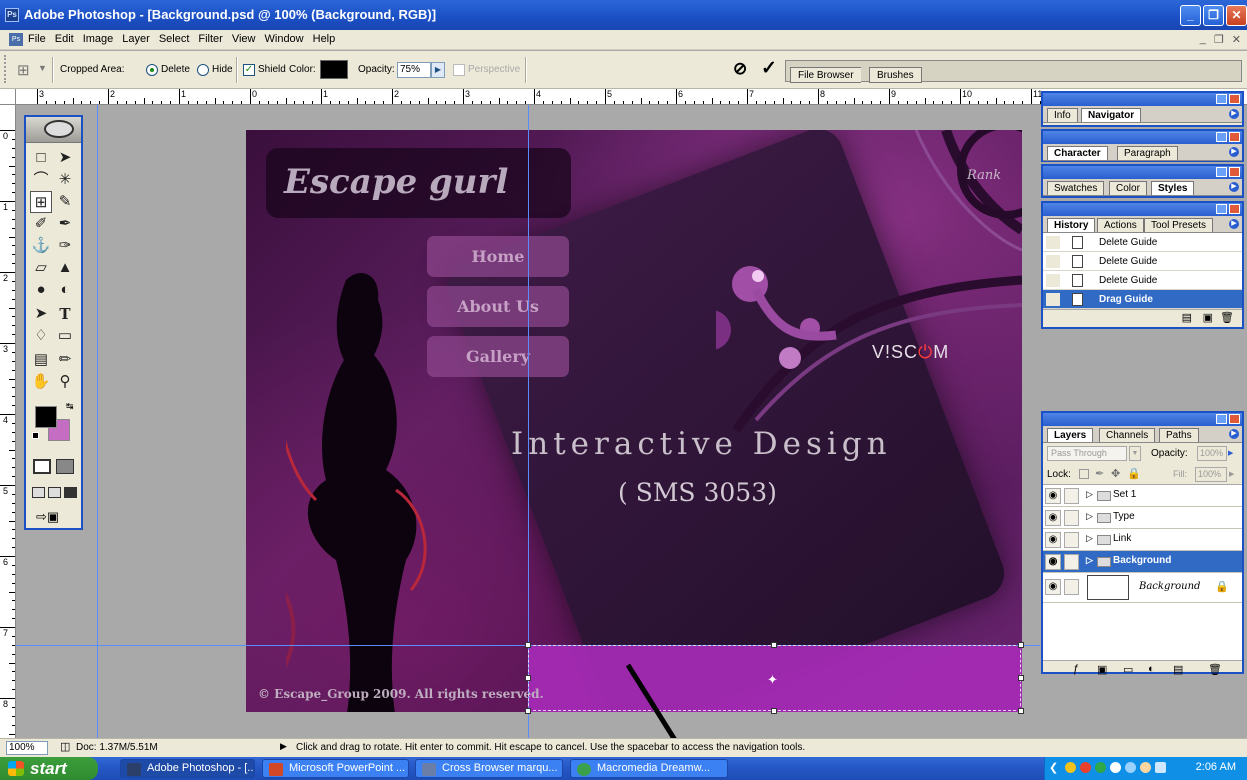  What do you see at coordinates (41, 314) in the screenshot?
I see `path-selection-tool-icon: ➤` at bounding box center [41, 314].